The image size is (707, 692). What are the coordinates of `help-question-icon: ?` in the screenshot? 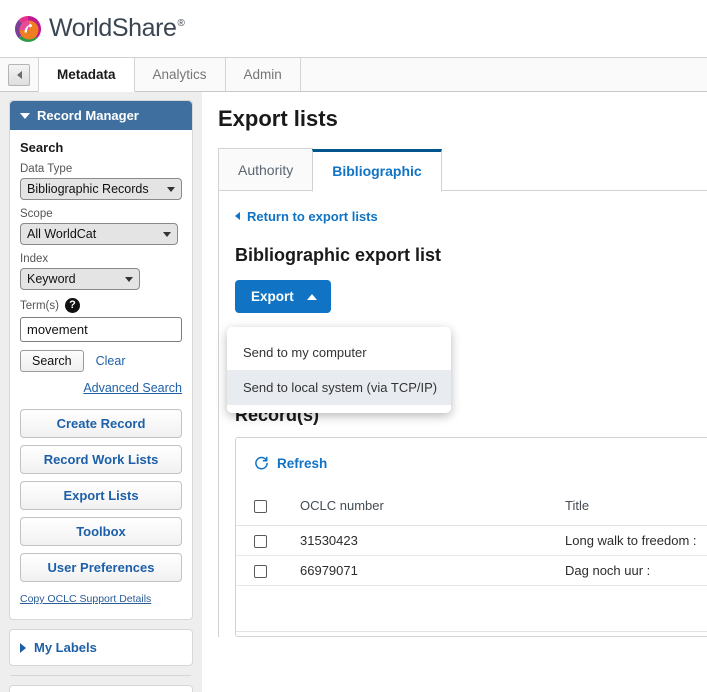 It's located at (72, 305).